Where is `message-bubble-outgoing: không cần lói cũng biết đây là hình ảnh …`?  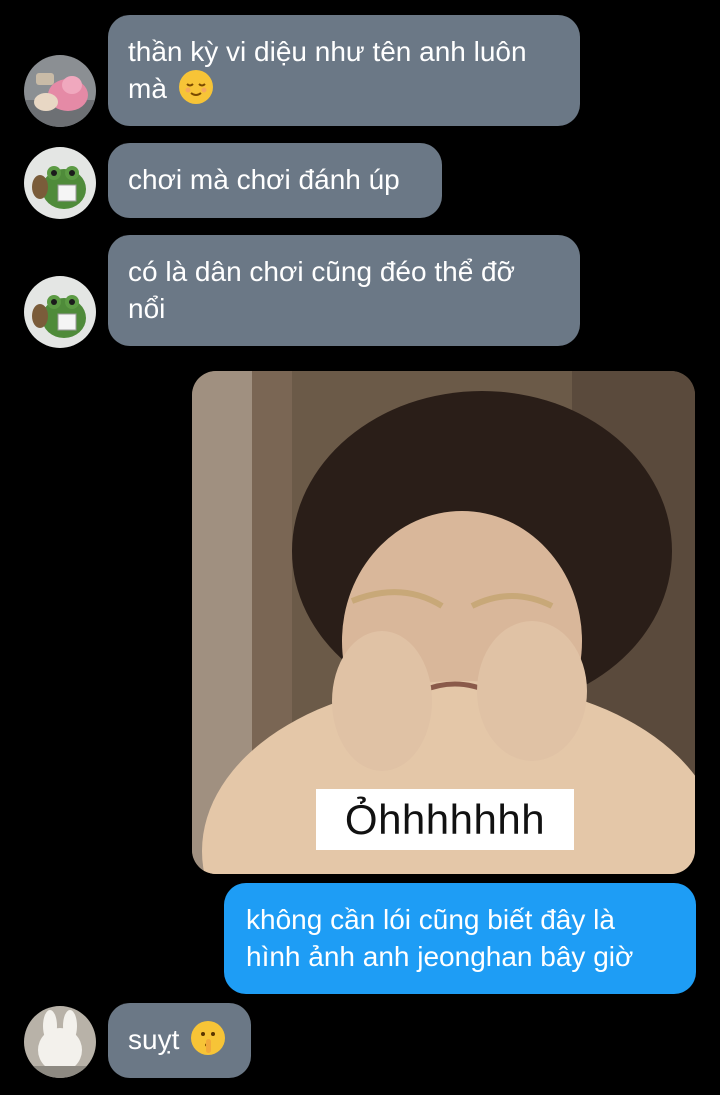
message-bubble-outgoing: không cần lói cũng biết đây là hình ảnh … is located at coordinates (460, 938).